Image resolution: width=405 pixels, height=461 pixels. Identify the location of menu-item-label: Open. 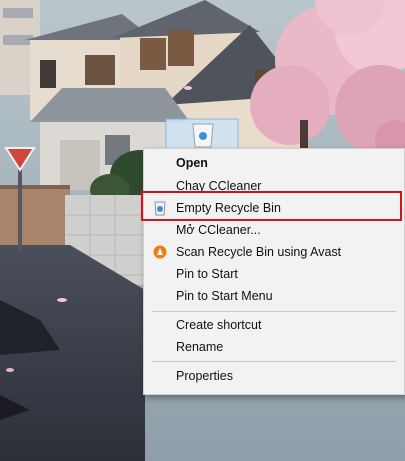
(192, 163).